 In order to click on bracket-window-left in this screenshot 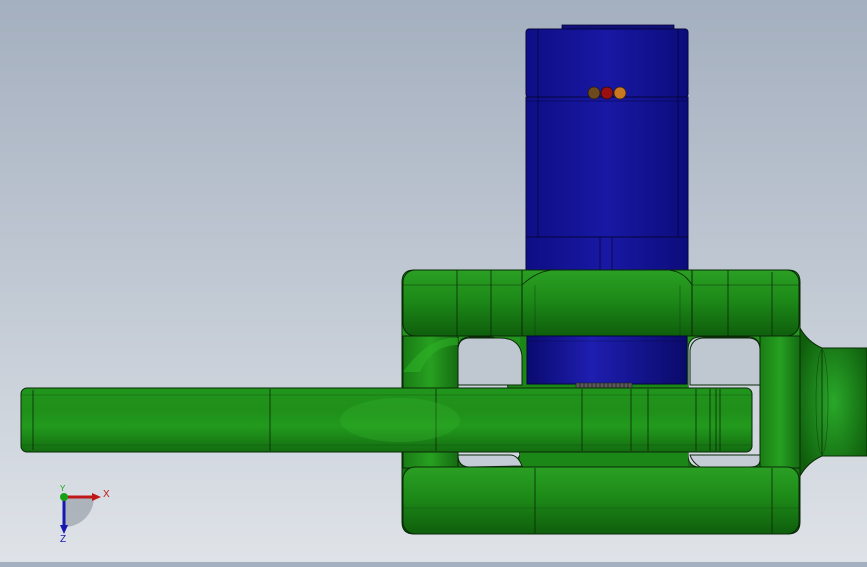, I will do `click(490, 361)`.